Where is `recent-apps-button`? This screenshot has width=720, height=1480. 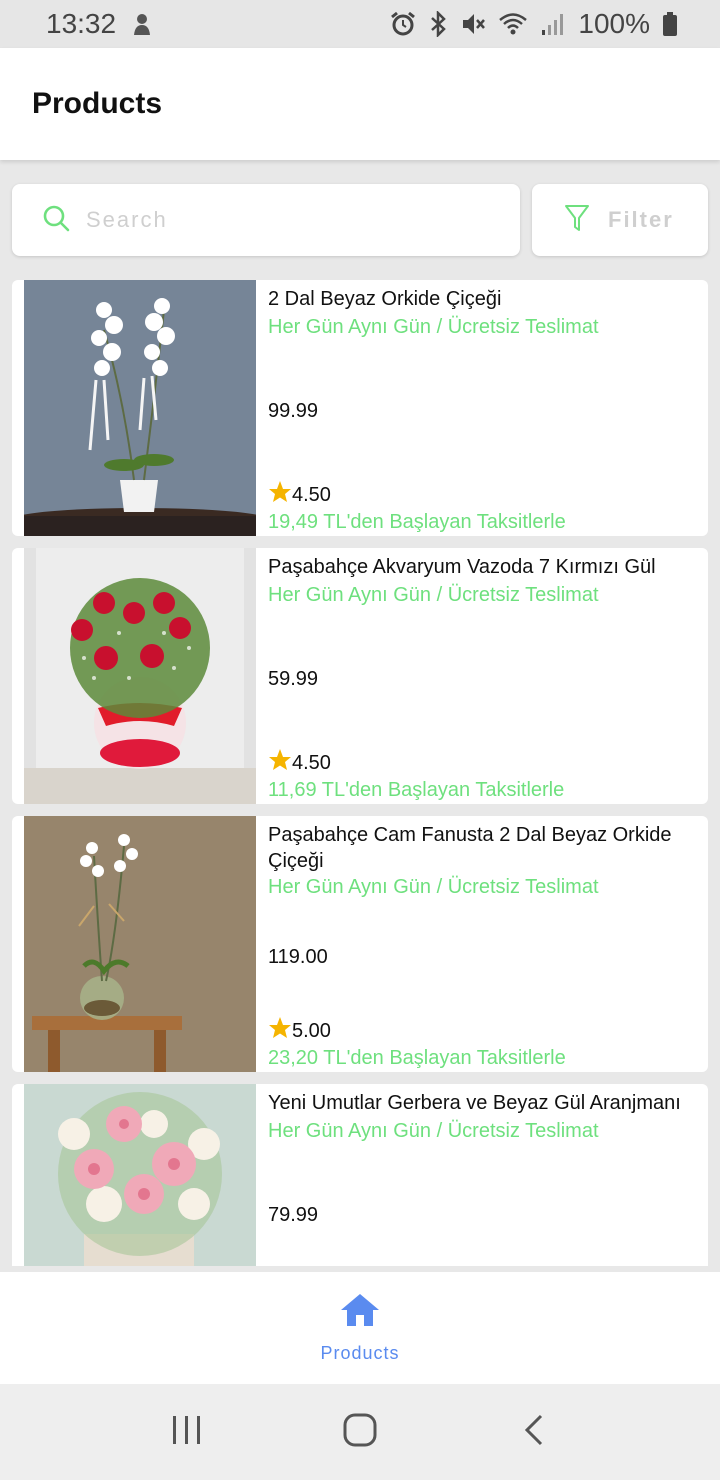
recent-apps-button is located at coordinates (187, 1432).